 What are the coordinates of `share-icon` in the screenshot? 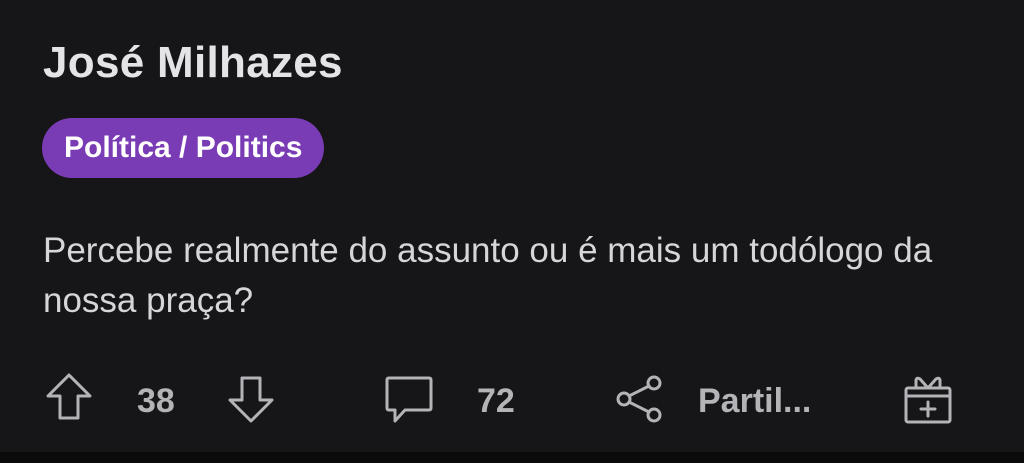 It's located at (640, 401).